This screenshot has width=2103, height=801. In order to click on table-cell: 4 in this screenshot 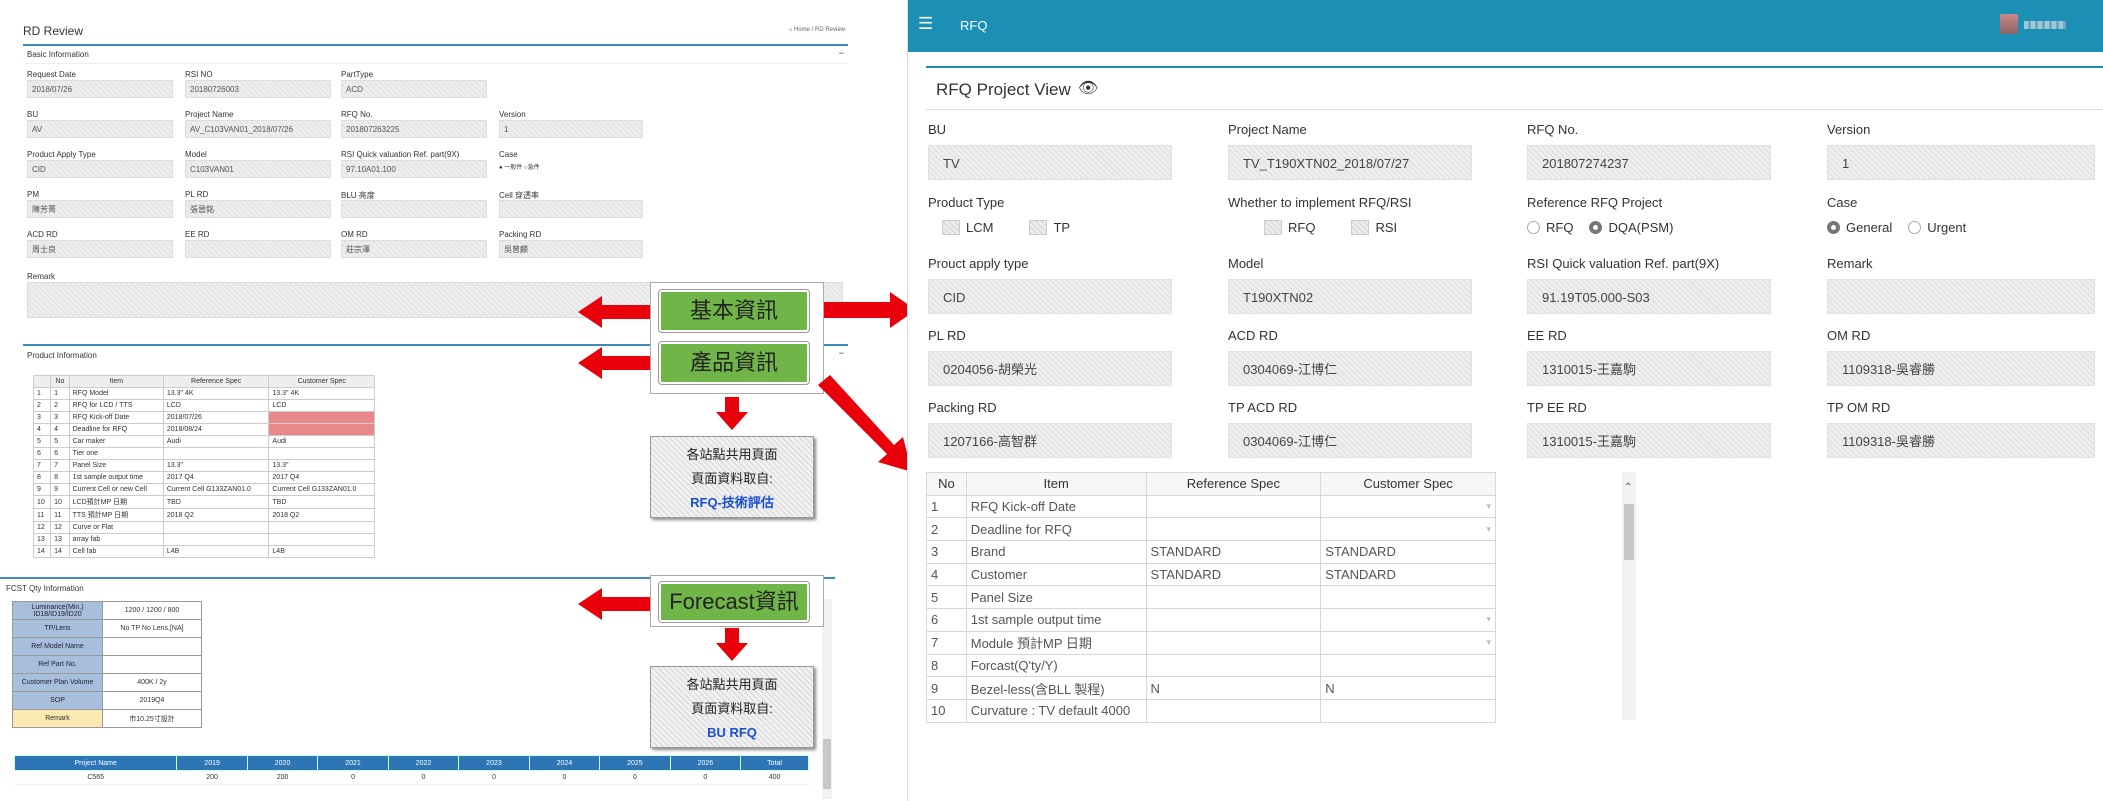, I will do `click(946, 574)`.